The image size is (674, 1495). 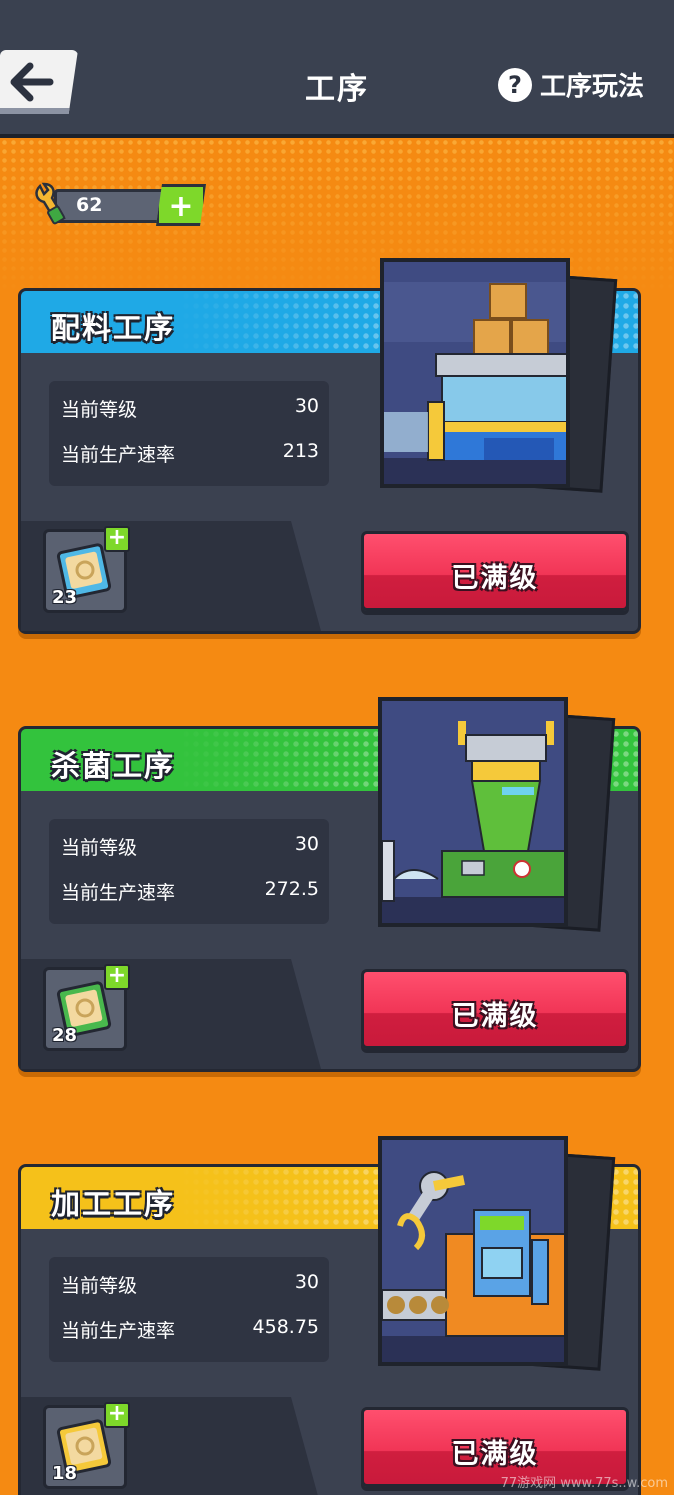 What do you see at coordinates (514, 84) in the screenshot?
I see `question-icon: ?` at bounding box center [514, 84].